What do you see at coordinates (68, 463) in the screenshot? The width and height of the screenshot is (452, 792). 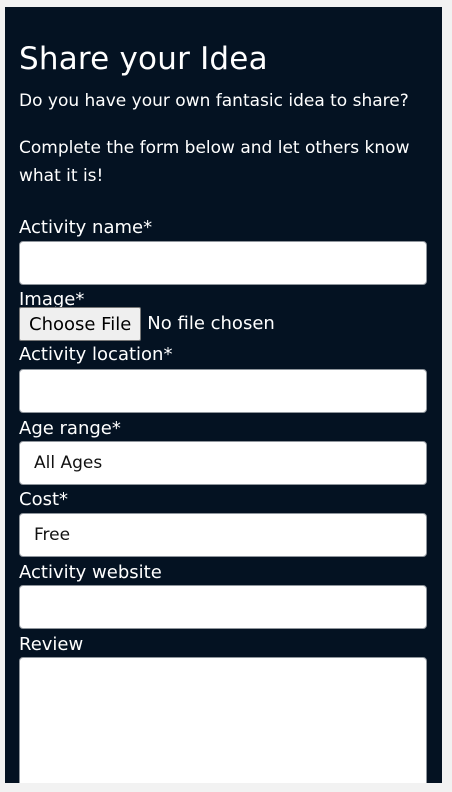 I see `age-range-selected-value: All Ages` at bounding box center [68, 463].